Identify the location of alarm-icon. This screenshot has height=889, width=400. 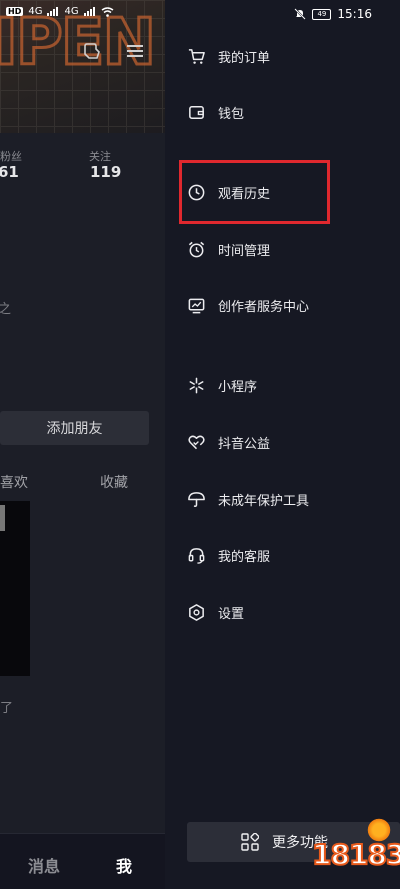
(196, 249).